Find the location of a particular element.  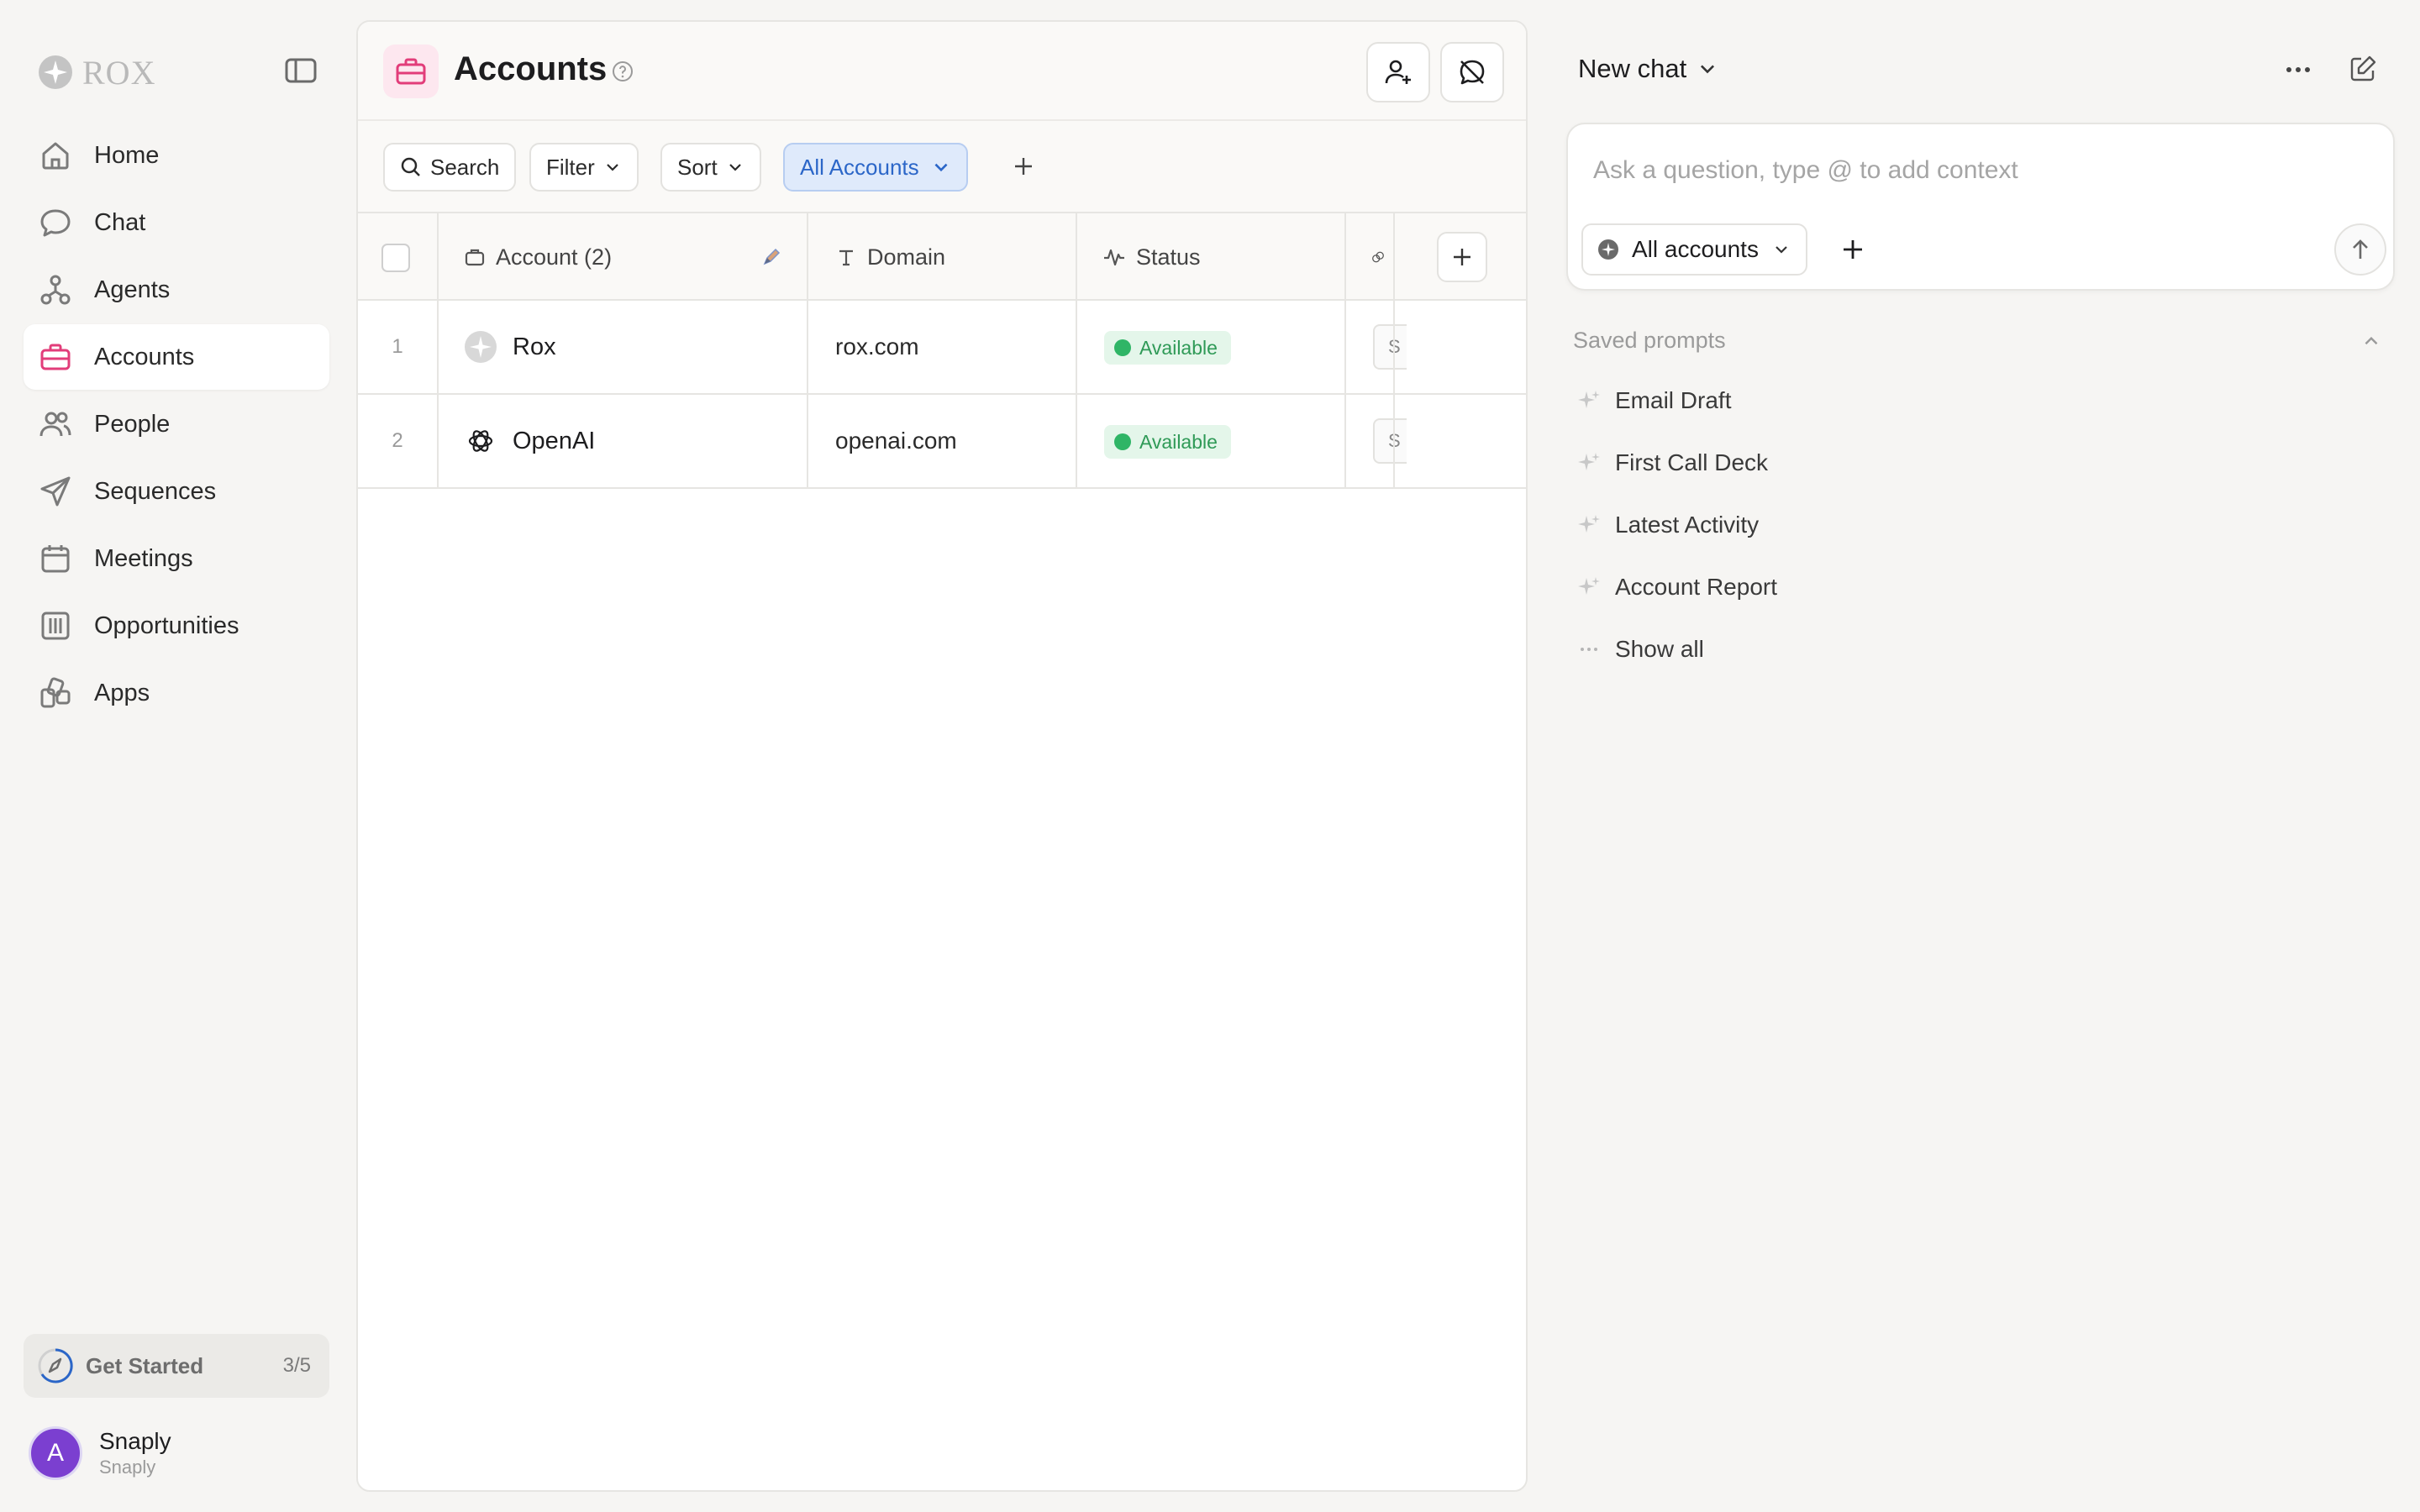

chat-selector: New chat is located at coordinates (1648, 69).